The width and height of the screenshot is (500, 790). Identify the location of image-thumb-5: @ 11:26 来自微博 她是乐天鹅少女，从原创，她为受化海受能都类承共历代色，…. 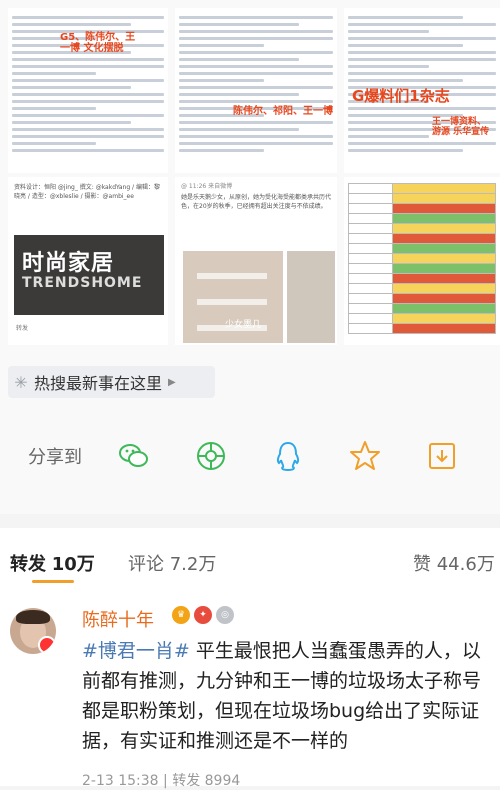
(256, 261).